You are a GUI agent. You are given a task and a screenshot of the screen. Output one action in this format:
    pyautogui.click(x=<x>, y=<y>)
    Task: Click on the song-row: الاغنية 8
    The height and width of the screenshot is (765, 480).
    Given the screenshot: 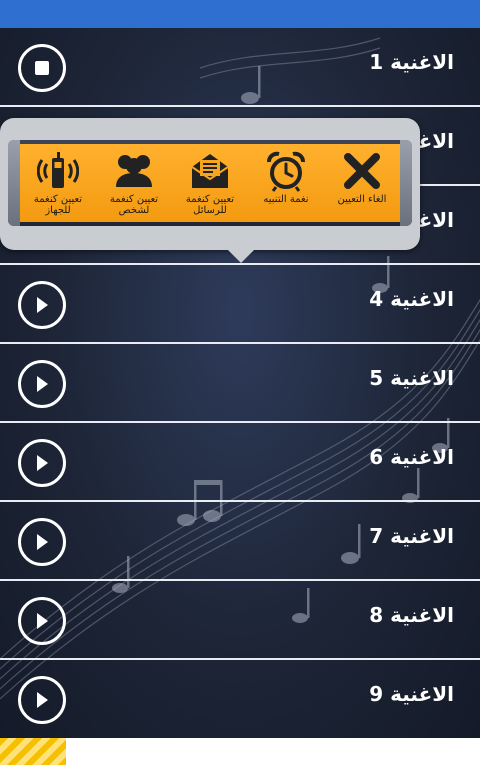 What is the action you would take?
    pyautogui.click(x=240, y=620)
    